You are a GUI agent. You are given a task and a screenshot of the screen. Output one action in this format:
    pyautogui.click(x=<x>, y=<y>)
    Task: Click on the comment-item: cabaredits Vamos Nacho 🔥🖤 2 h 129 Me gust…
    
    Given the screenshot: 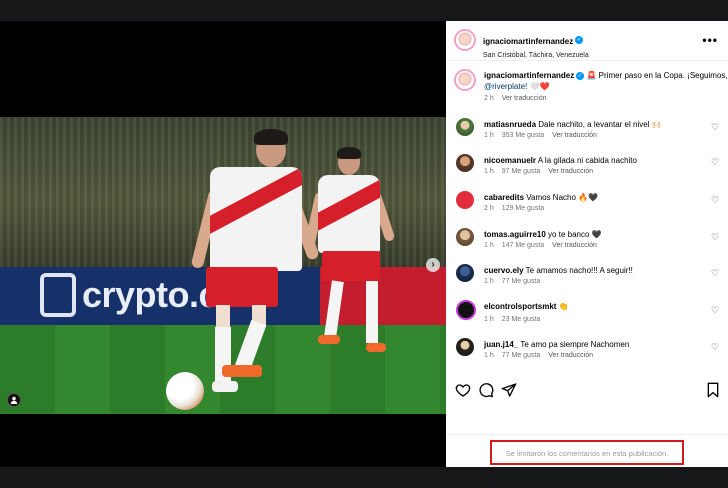 What is the action you would take?
    pyautogui.click(x=587, y=206)
    